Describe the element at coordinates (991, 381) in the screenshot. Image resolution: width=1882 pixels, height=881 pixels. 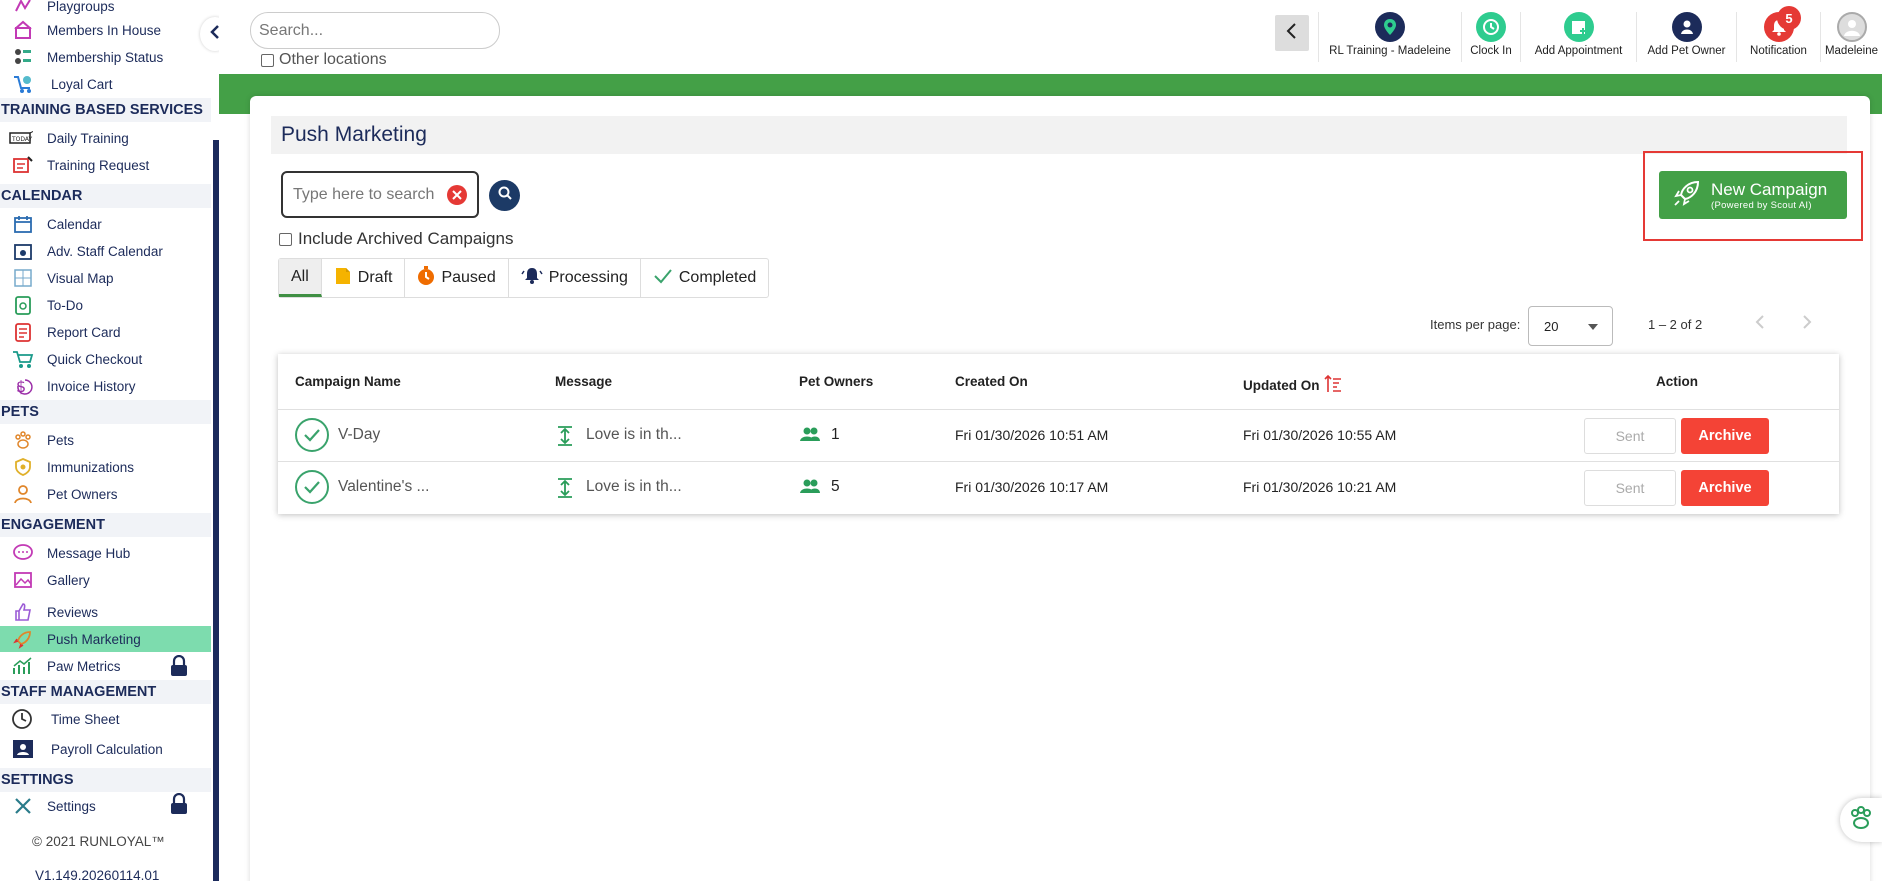
I see `col-created-on: Created On` at that location.